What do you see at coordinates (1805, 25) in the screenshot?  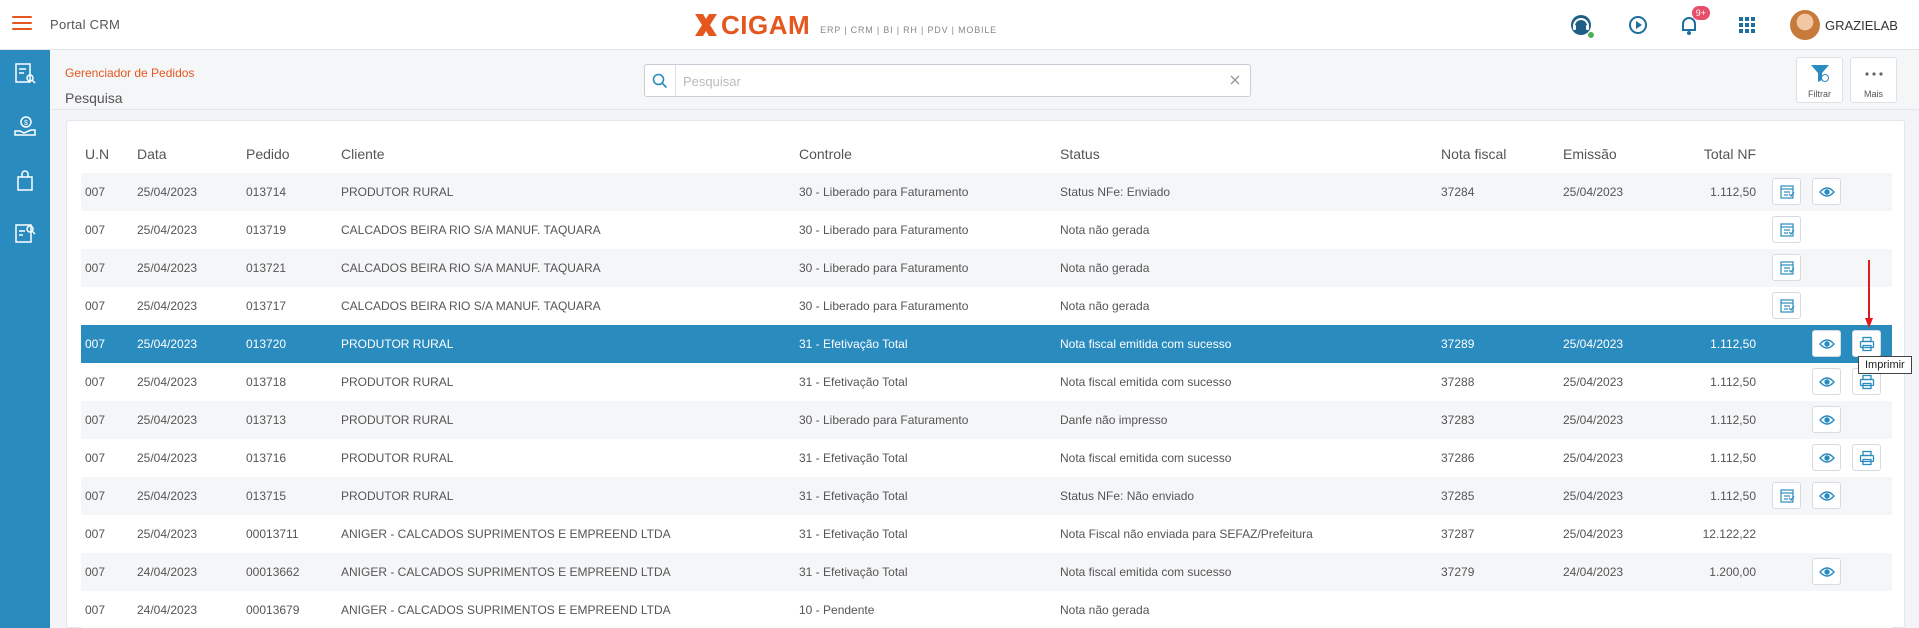 I see `avatar` at bounding box center [1805, 25].